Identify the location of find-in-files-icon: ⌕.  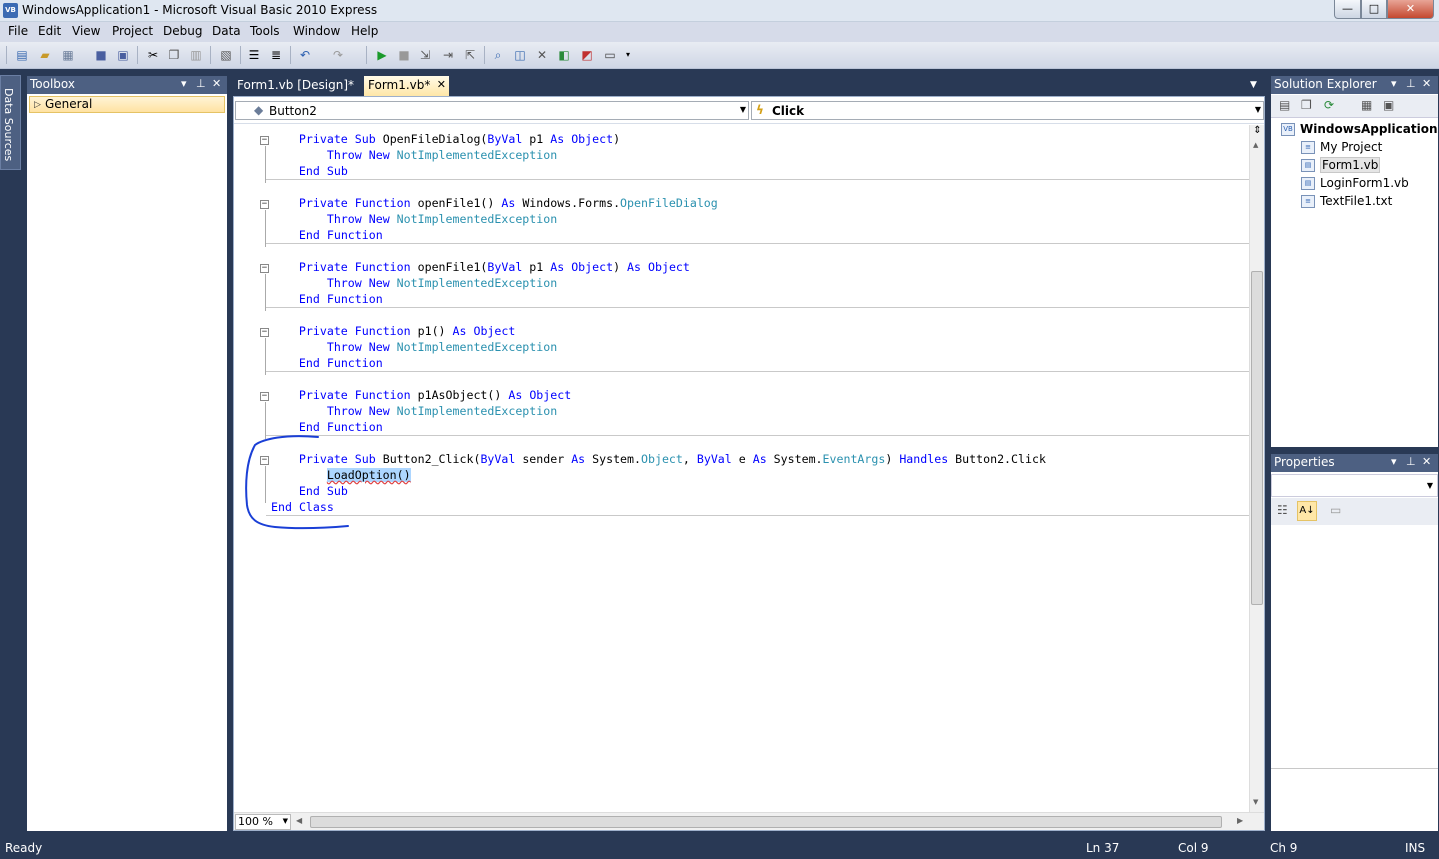
(498, 55).